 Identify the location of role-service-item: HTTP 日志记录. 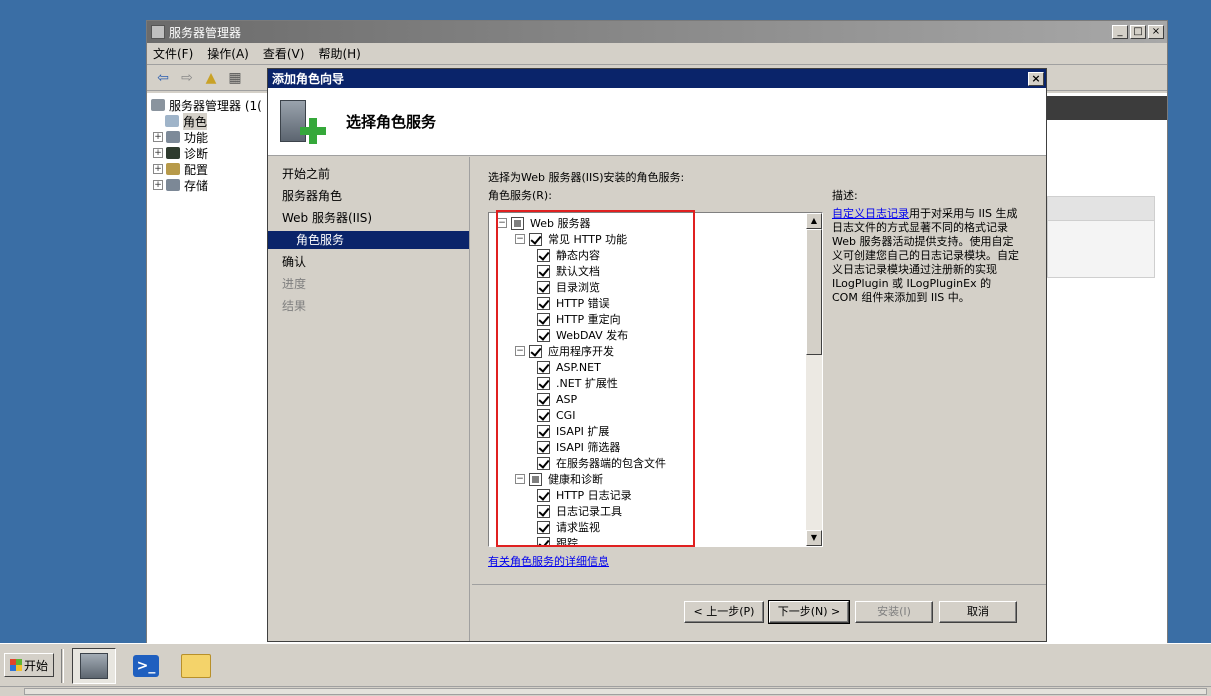
(648, 495).